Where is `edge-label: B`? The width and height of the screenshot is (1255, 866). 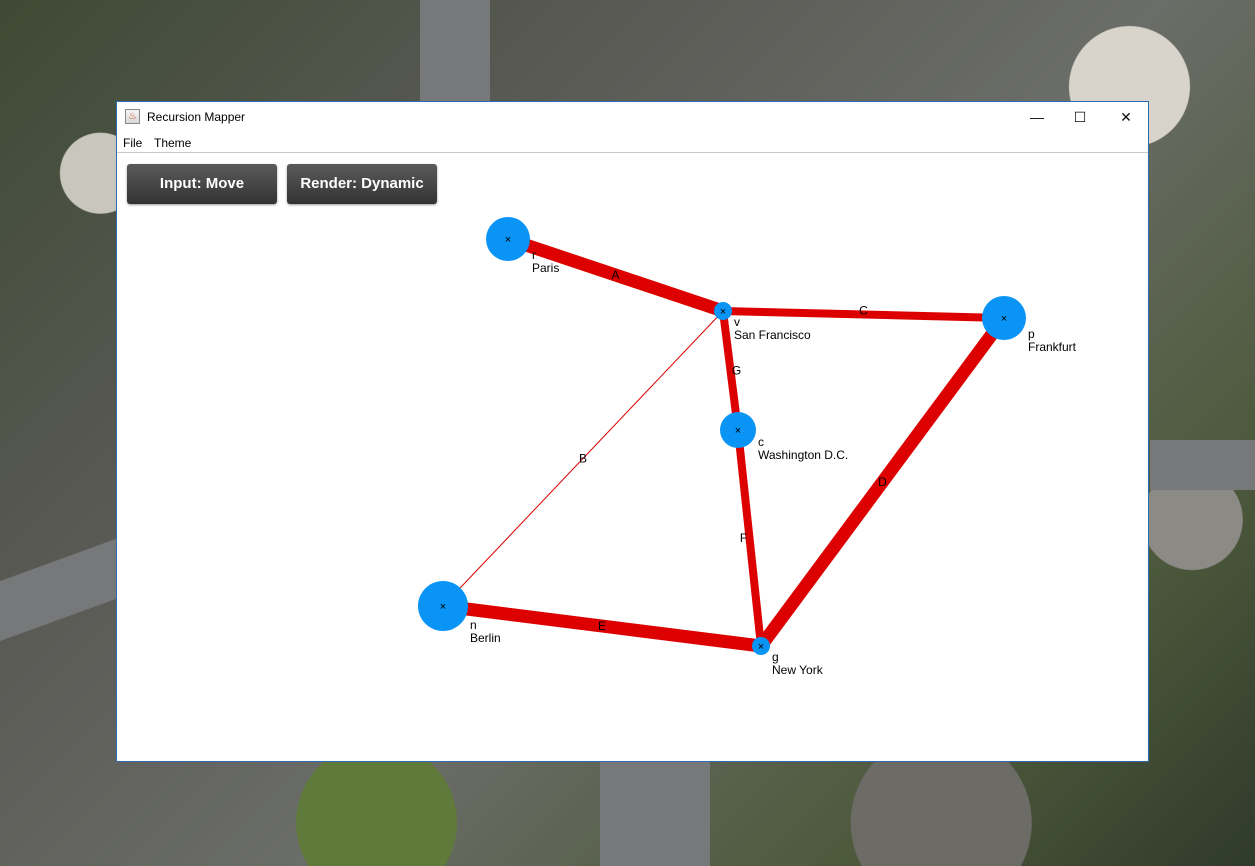
edge-label: B is located at coordinates (583, 459).